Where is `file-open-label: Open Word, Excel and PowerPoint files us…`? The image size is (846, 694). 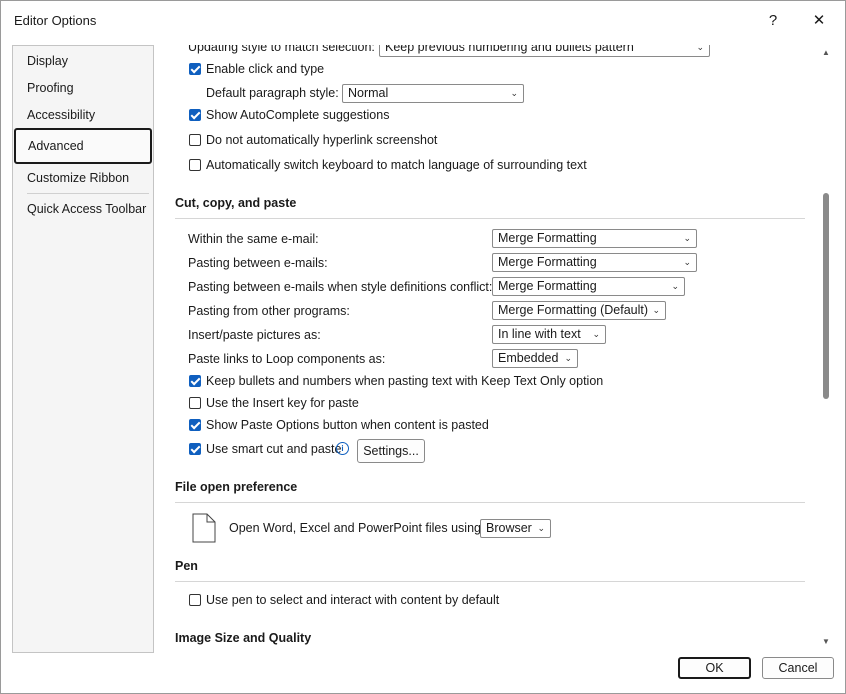
file-open-label: Open Word, Excel and PowerPoint files us… is located at coordinates (357, 528).